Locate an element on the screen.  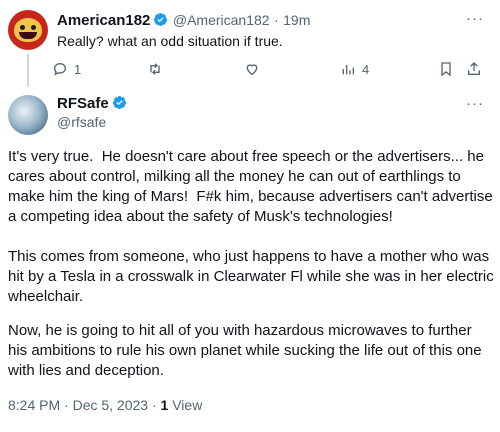
views-count: 4 is located at coordinates (366, 69).